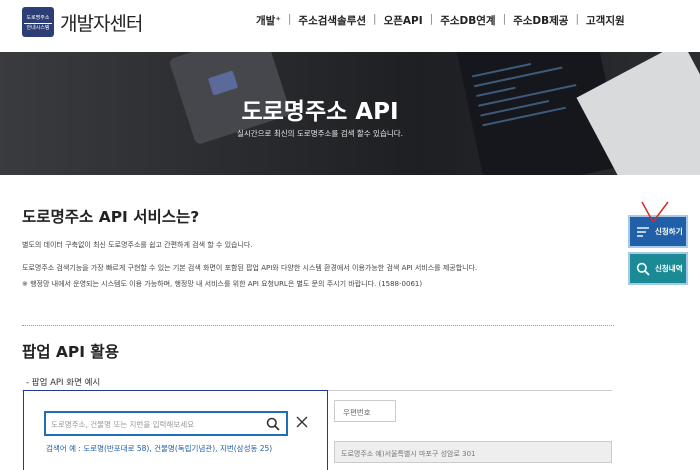 The height and width of the screenshot is (470, 700). What do you see at coordinates (540, 20) in the screenshot?
I see `nav-item-db-provide: 주소DB제공` at bounding box center [540, 20].